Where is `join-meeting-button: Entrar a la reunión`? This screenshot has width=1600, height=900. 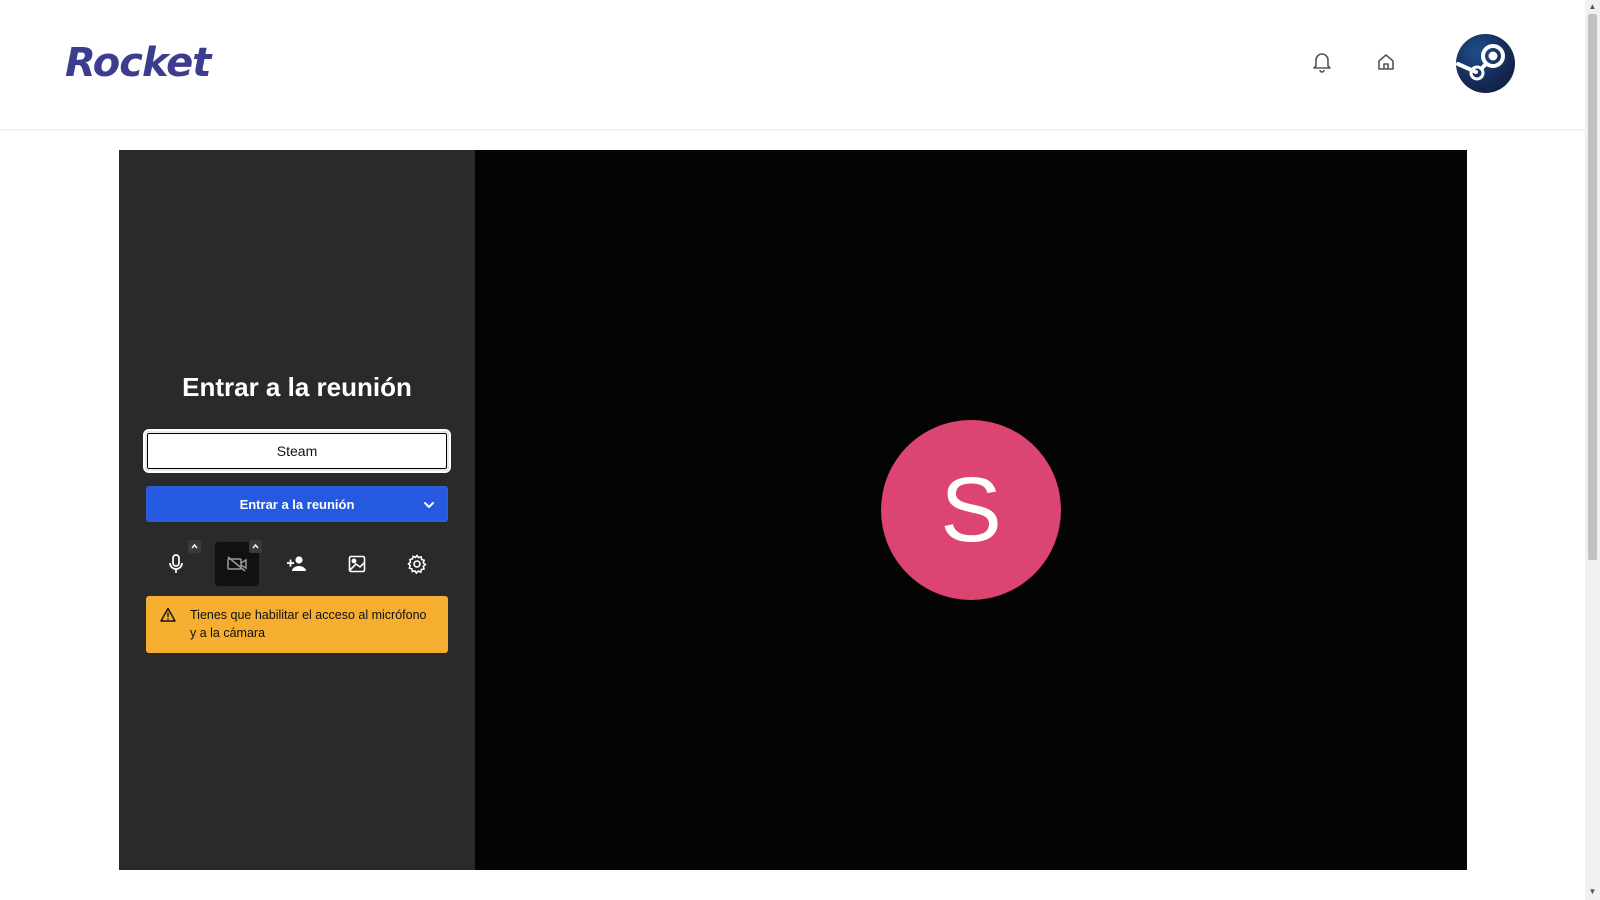 join-meeting-button: Entrar a la reunión is located at coordinates (297, 504).